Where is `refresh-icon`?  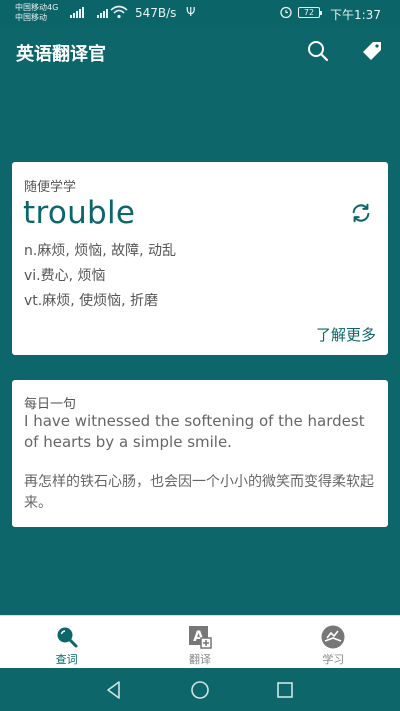
refresh-icon is located at coordinates (361, 213).